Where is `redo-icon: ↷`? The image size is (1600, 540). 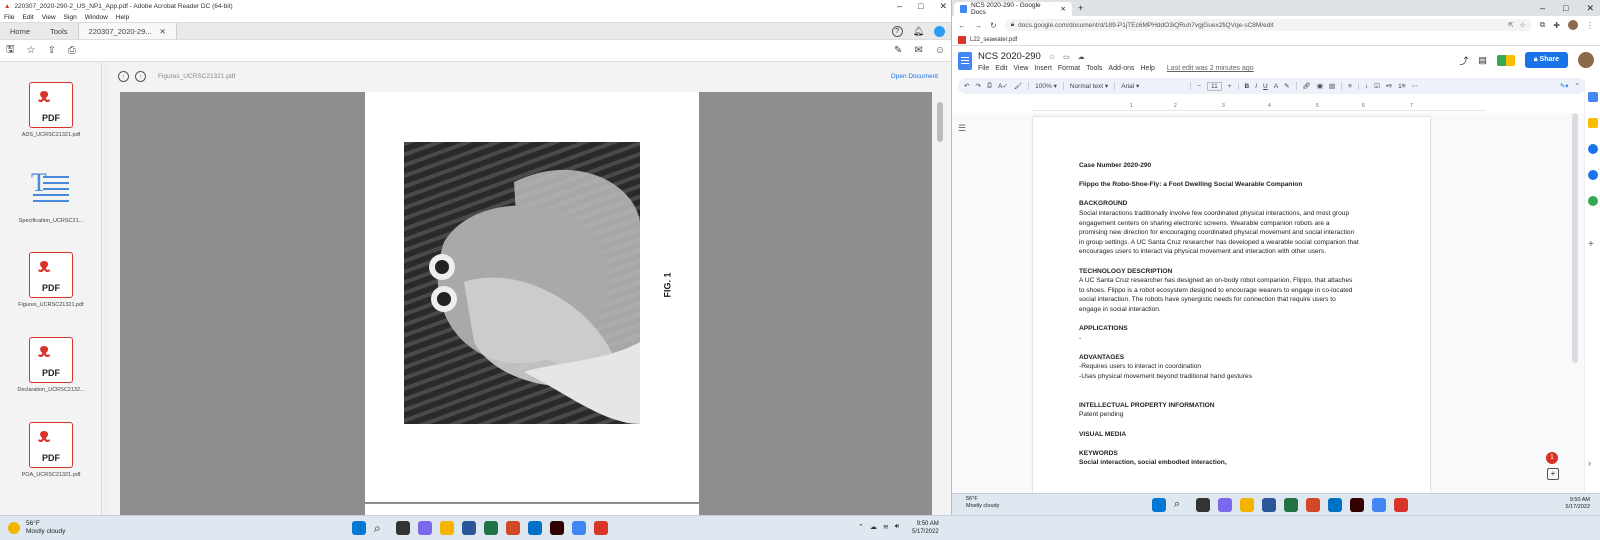 redo-icon: ↷ is located at coordinates (977, 86).